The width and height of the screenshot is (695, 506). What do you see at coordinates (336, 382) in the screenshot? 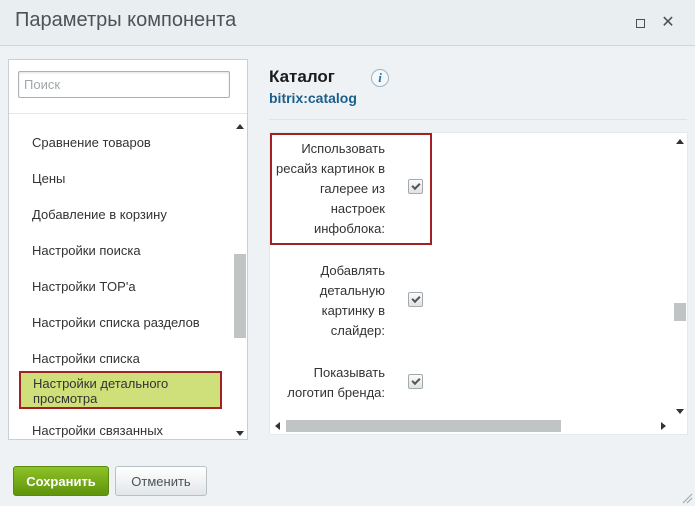
I see `param-label-brand-logo: Показывать логотип бренда:` at bounding box center [336, 382].